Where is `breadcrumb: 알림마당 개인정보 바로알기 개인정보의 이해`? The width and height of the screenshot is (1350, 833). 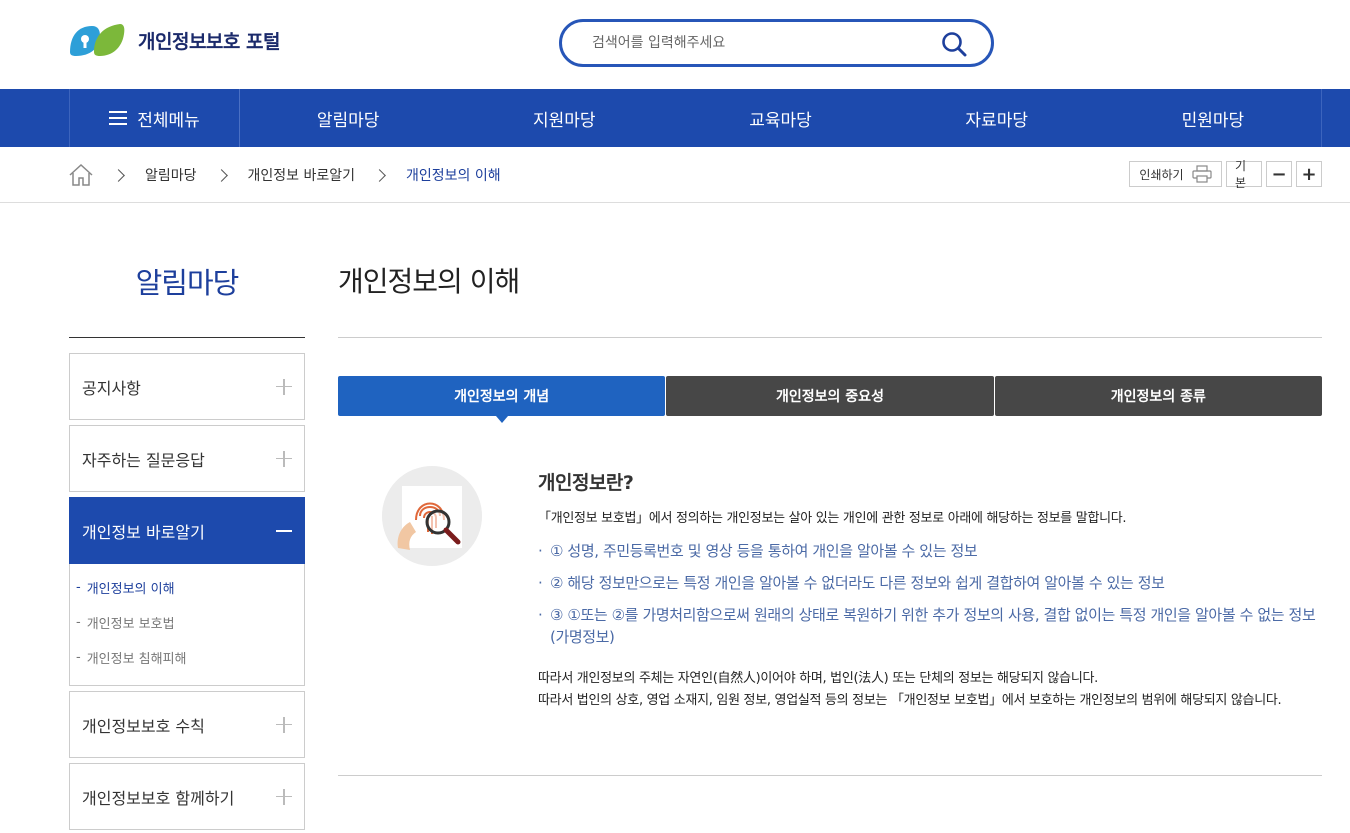 breadcrumb: 알림마당 개인정보 바로알기 개인정보의 이해 is located at coordinates (284, 175).